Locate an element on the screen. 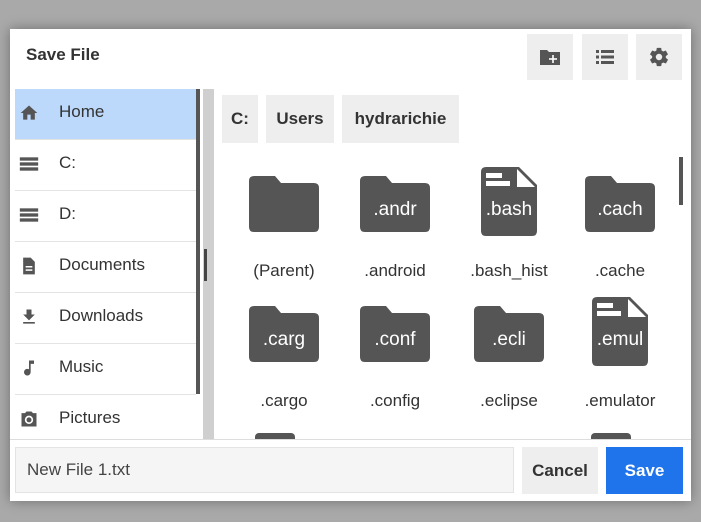 The image size is (701, 522). breadcrumb-item: Users is located at coordinates (300, 119).